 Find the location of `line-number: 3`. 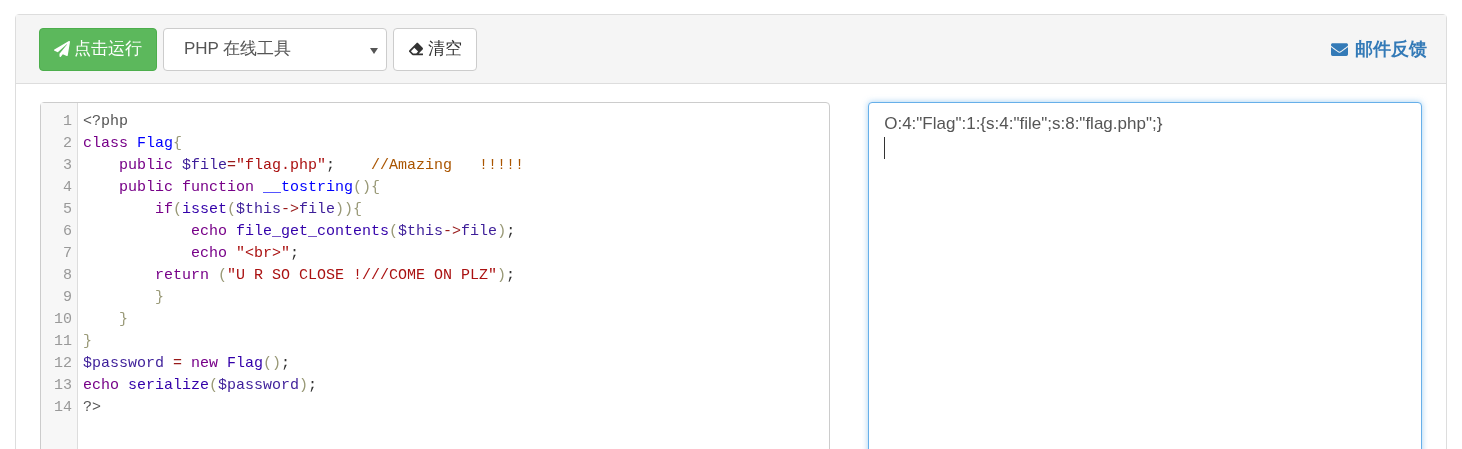

line-number: 3 is located at coordinates (67, 166).